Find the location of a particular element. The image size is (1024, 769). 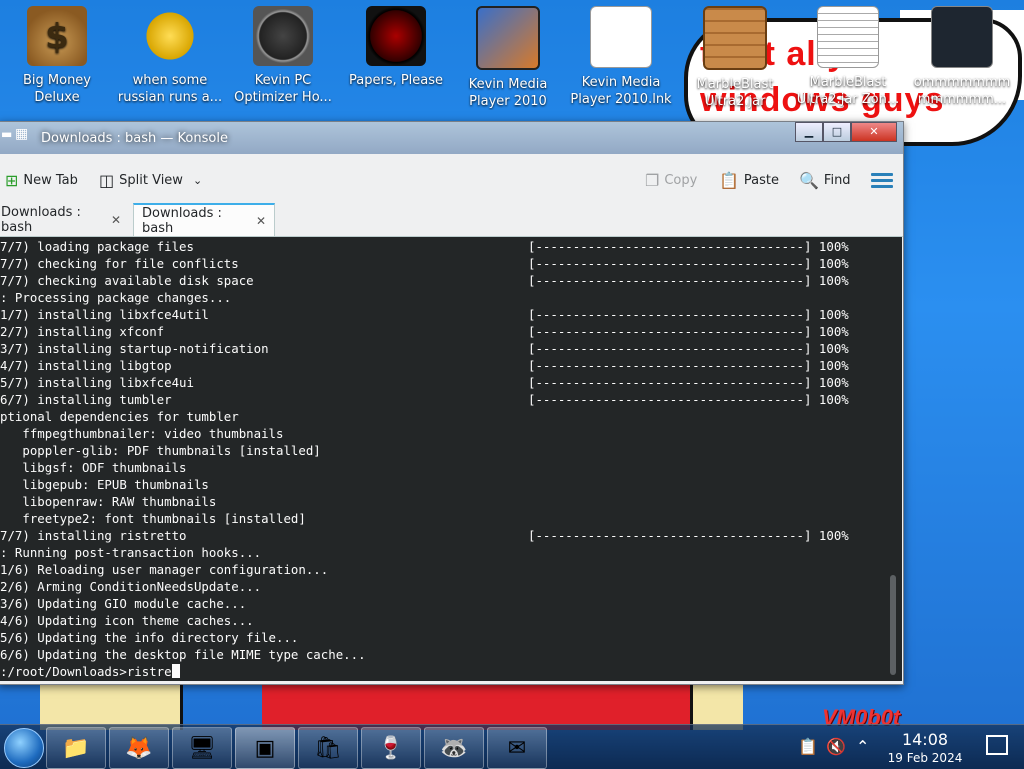

taskbar-app-konsole: ▣ is located at coordinates (265, 748).